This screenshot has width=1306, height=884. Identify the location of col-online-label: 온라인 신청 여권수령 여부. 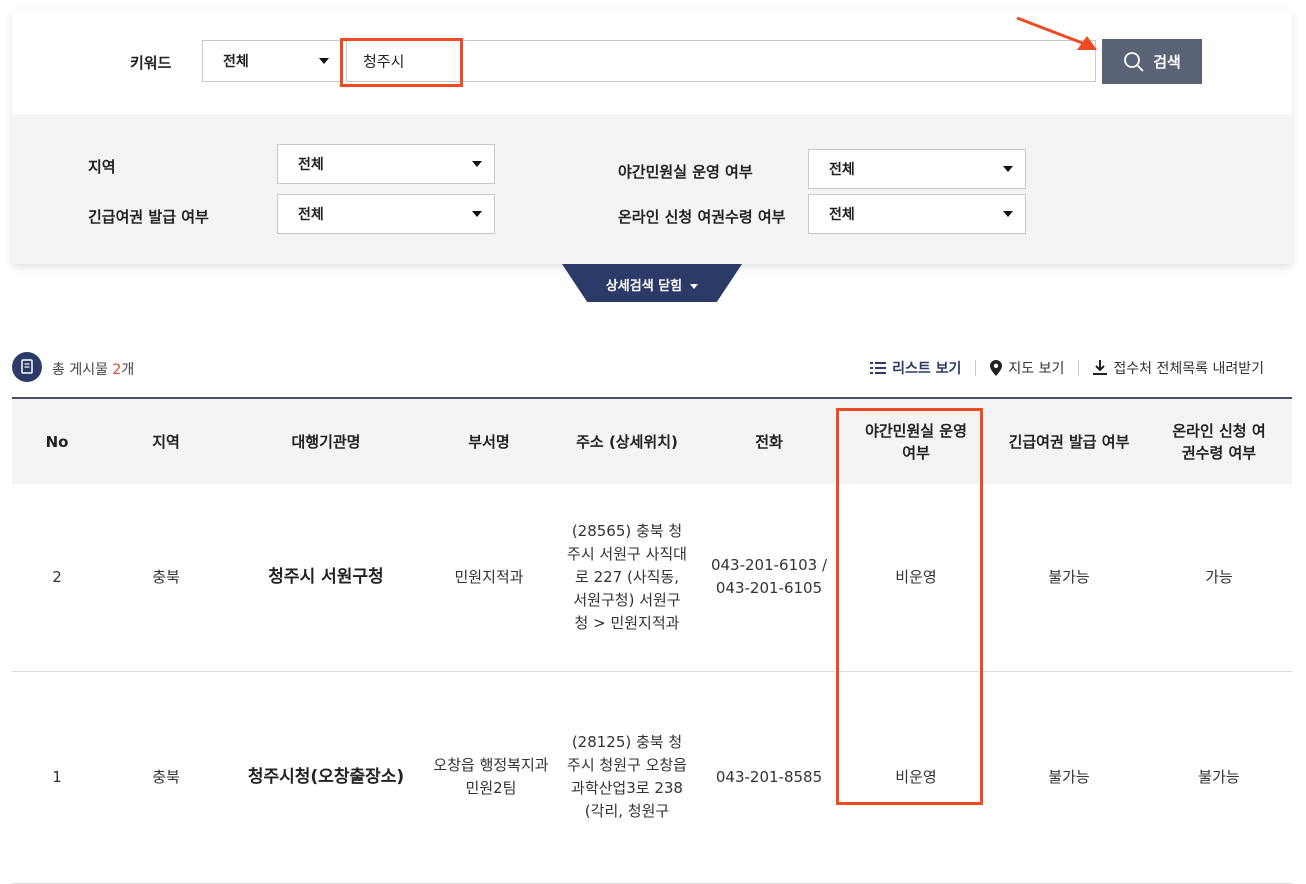
(1219, 441).